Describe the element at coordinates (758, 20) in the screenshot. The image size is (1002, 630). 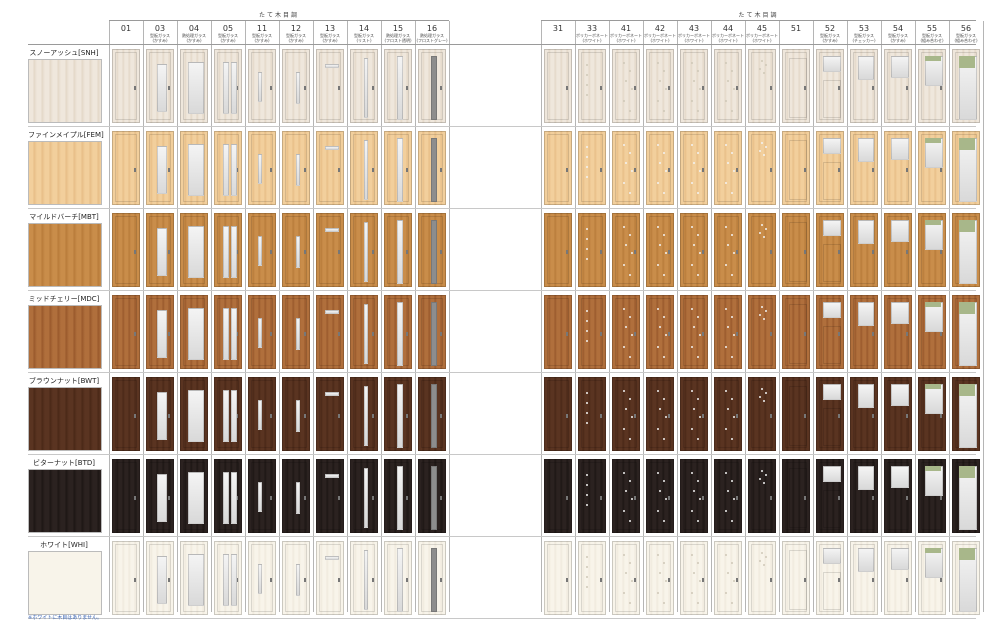
I see `group-header-rule` at that location.